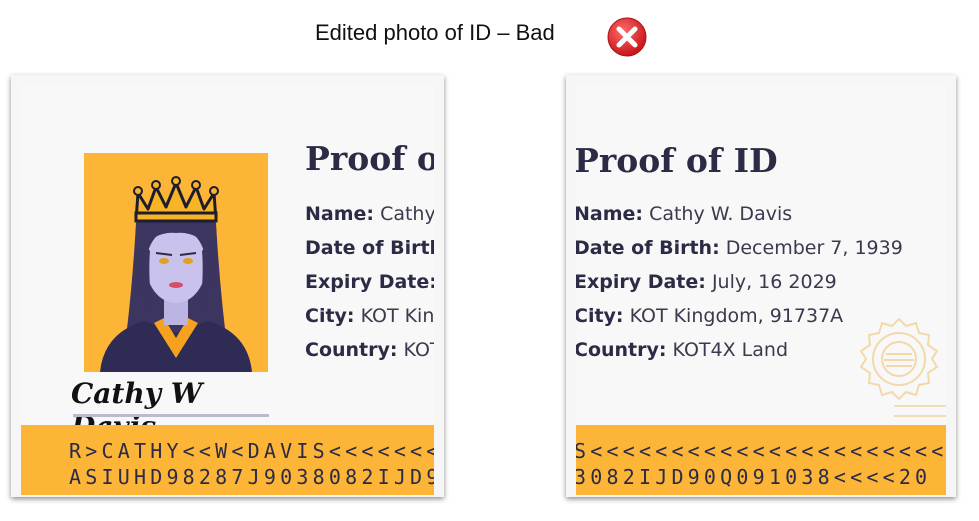 The image size is (979, 521). Describe the element at coordinates (754, 477) in the screenshot. I see `mrz-line-2: 3082IJD90Q091038<<<<20` at that location.